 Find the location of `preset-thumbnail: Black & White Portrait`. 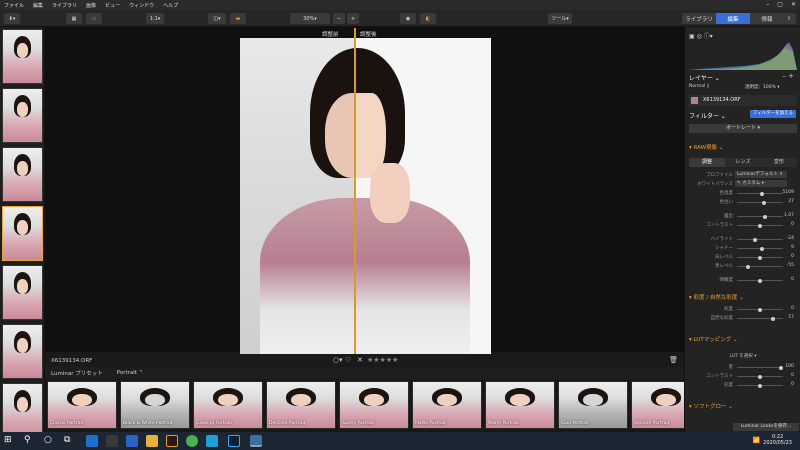

preset-thumbnail: Black & White Portrait is located at coordinates (155, 405).